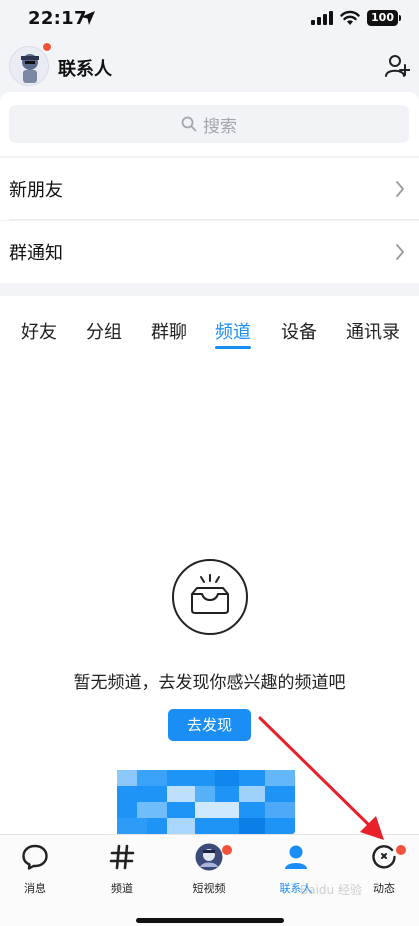 Image resolution: width=419 pixels, height=926 pixels. What do you see at coordinates (209, 725) in the screenshot?
I see `discover-button: 去发现` at bounding box center [209, 725].